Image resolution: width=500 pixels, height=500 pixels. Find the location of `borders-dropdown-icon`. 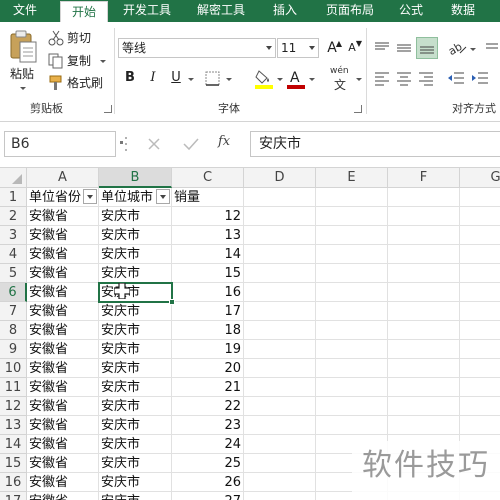

borders-dropdown-icon is located at coordinates (229, 79).